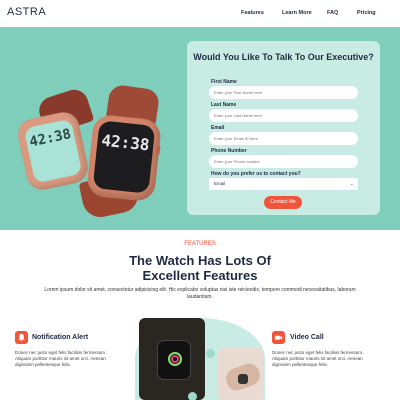 This screenshot has width=400, height=400. Describe the element at coordinates (283, 57) in the screenshot. I see `form-title: Would You Like To Talk To Our Executive?` at that location.